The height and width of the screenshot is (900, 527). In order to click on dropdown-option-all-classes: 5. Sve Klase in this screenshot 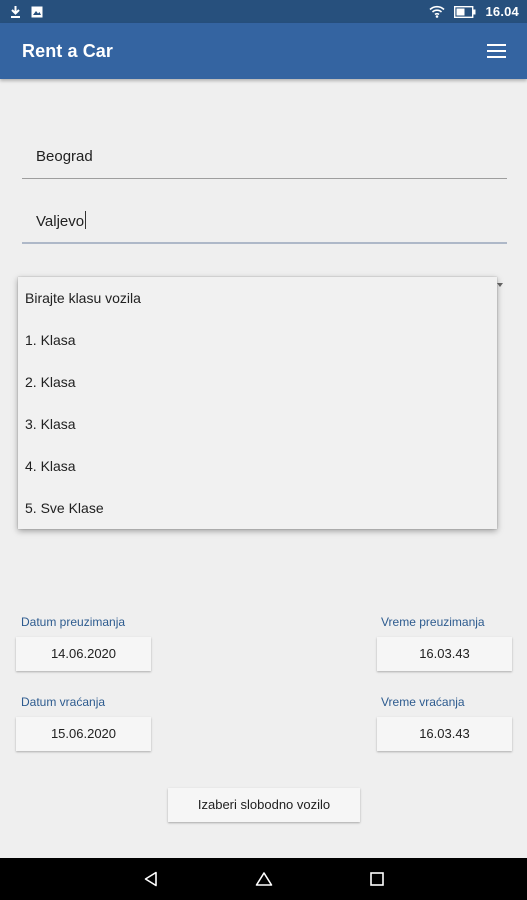, I will do `click(257, 508)`.